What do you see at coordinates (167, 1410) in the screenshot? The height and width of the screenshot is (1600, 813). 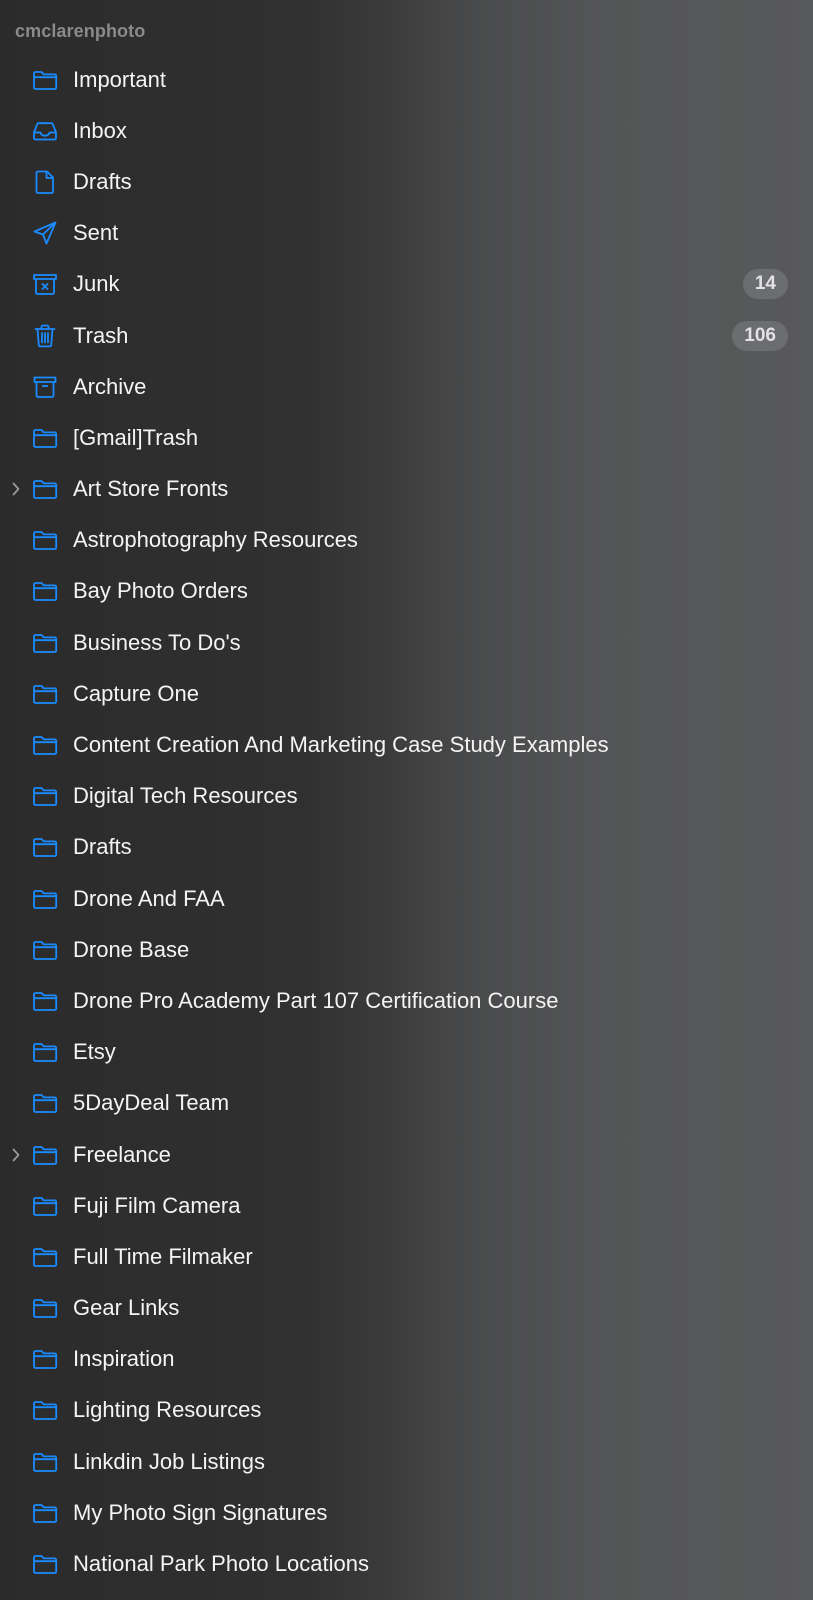 I see `mailbox-label: Lighting Resources` at bounding box center [167, 1410].